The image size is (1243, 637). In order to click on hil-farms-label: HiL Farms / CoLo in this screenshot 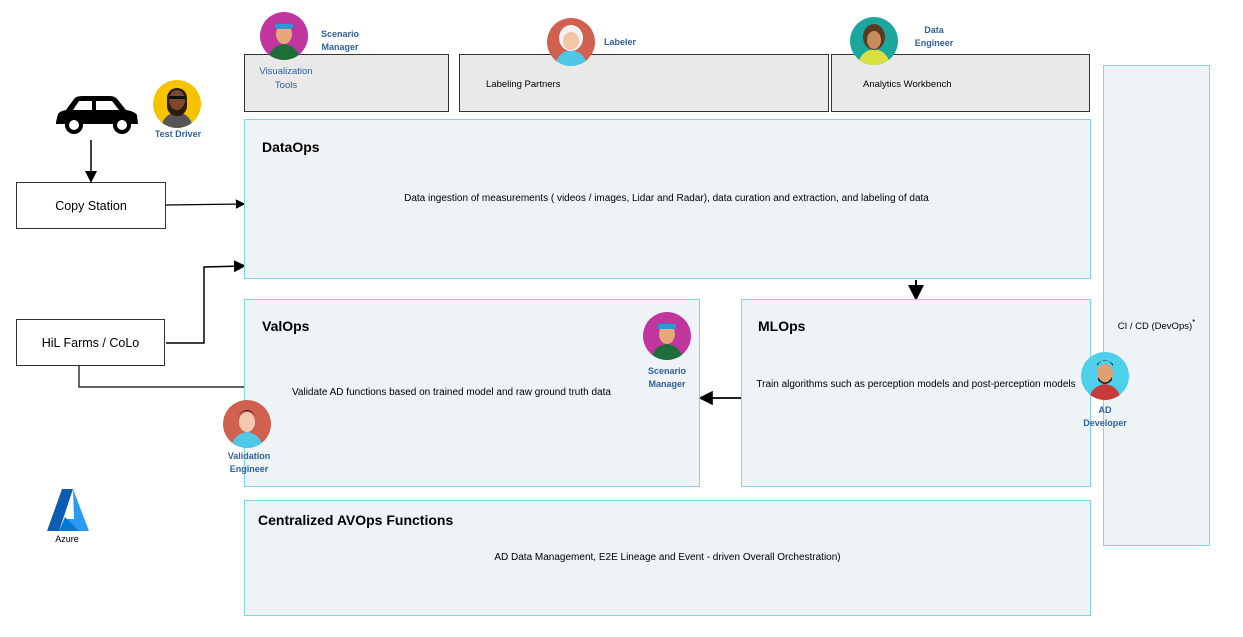, I will do `click(90, 343)`.